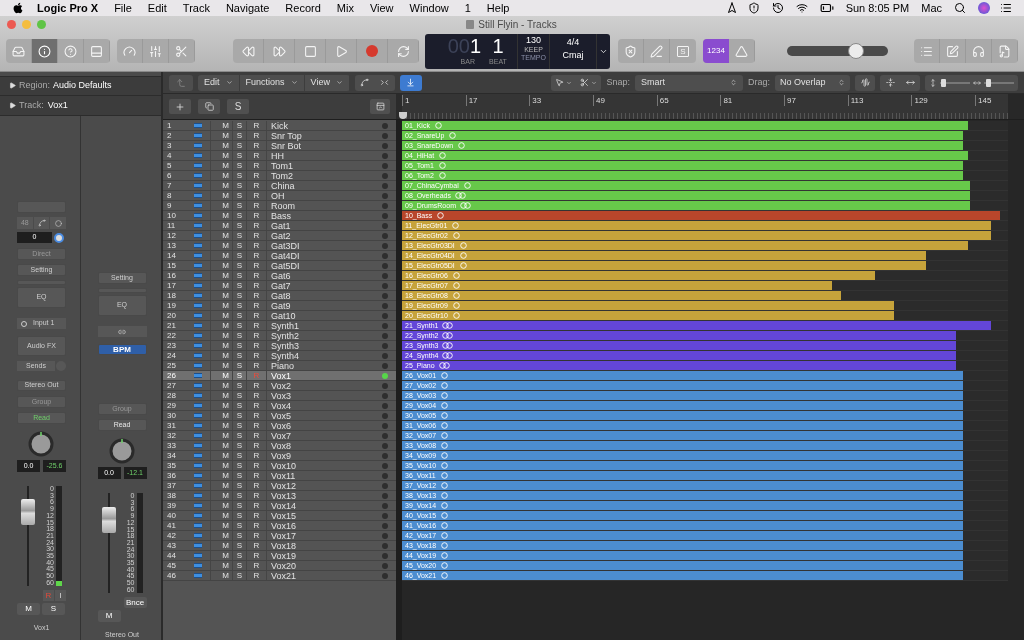 This screenshot has width=1024, height=640. Describe the element at coordinates (955, 82) in the screenshot. I see `vertical-zoom-slider` at that location.